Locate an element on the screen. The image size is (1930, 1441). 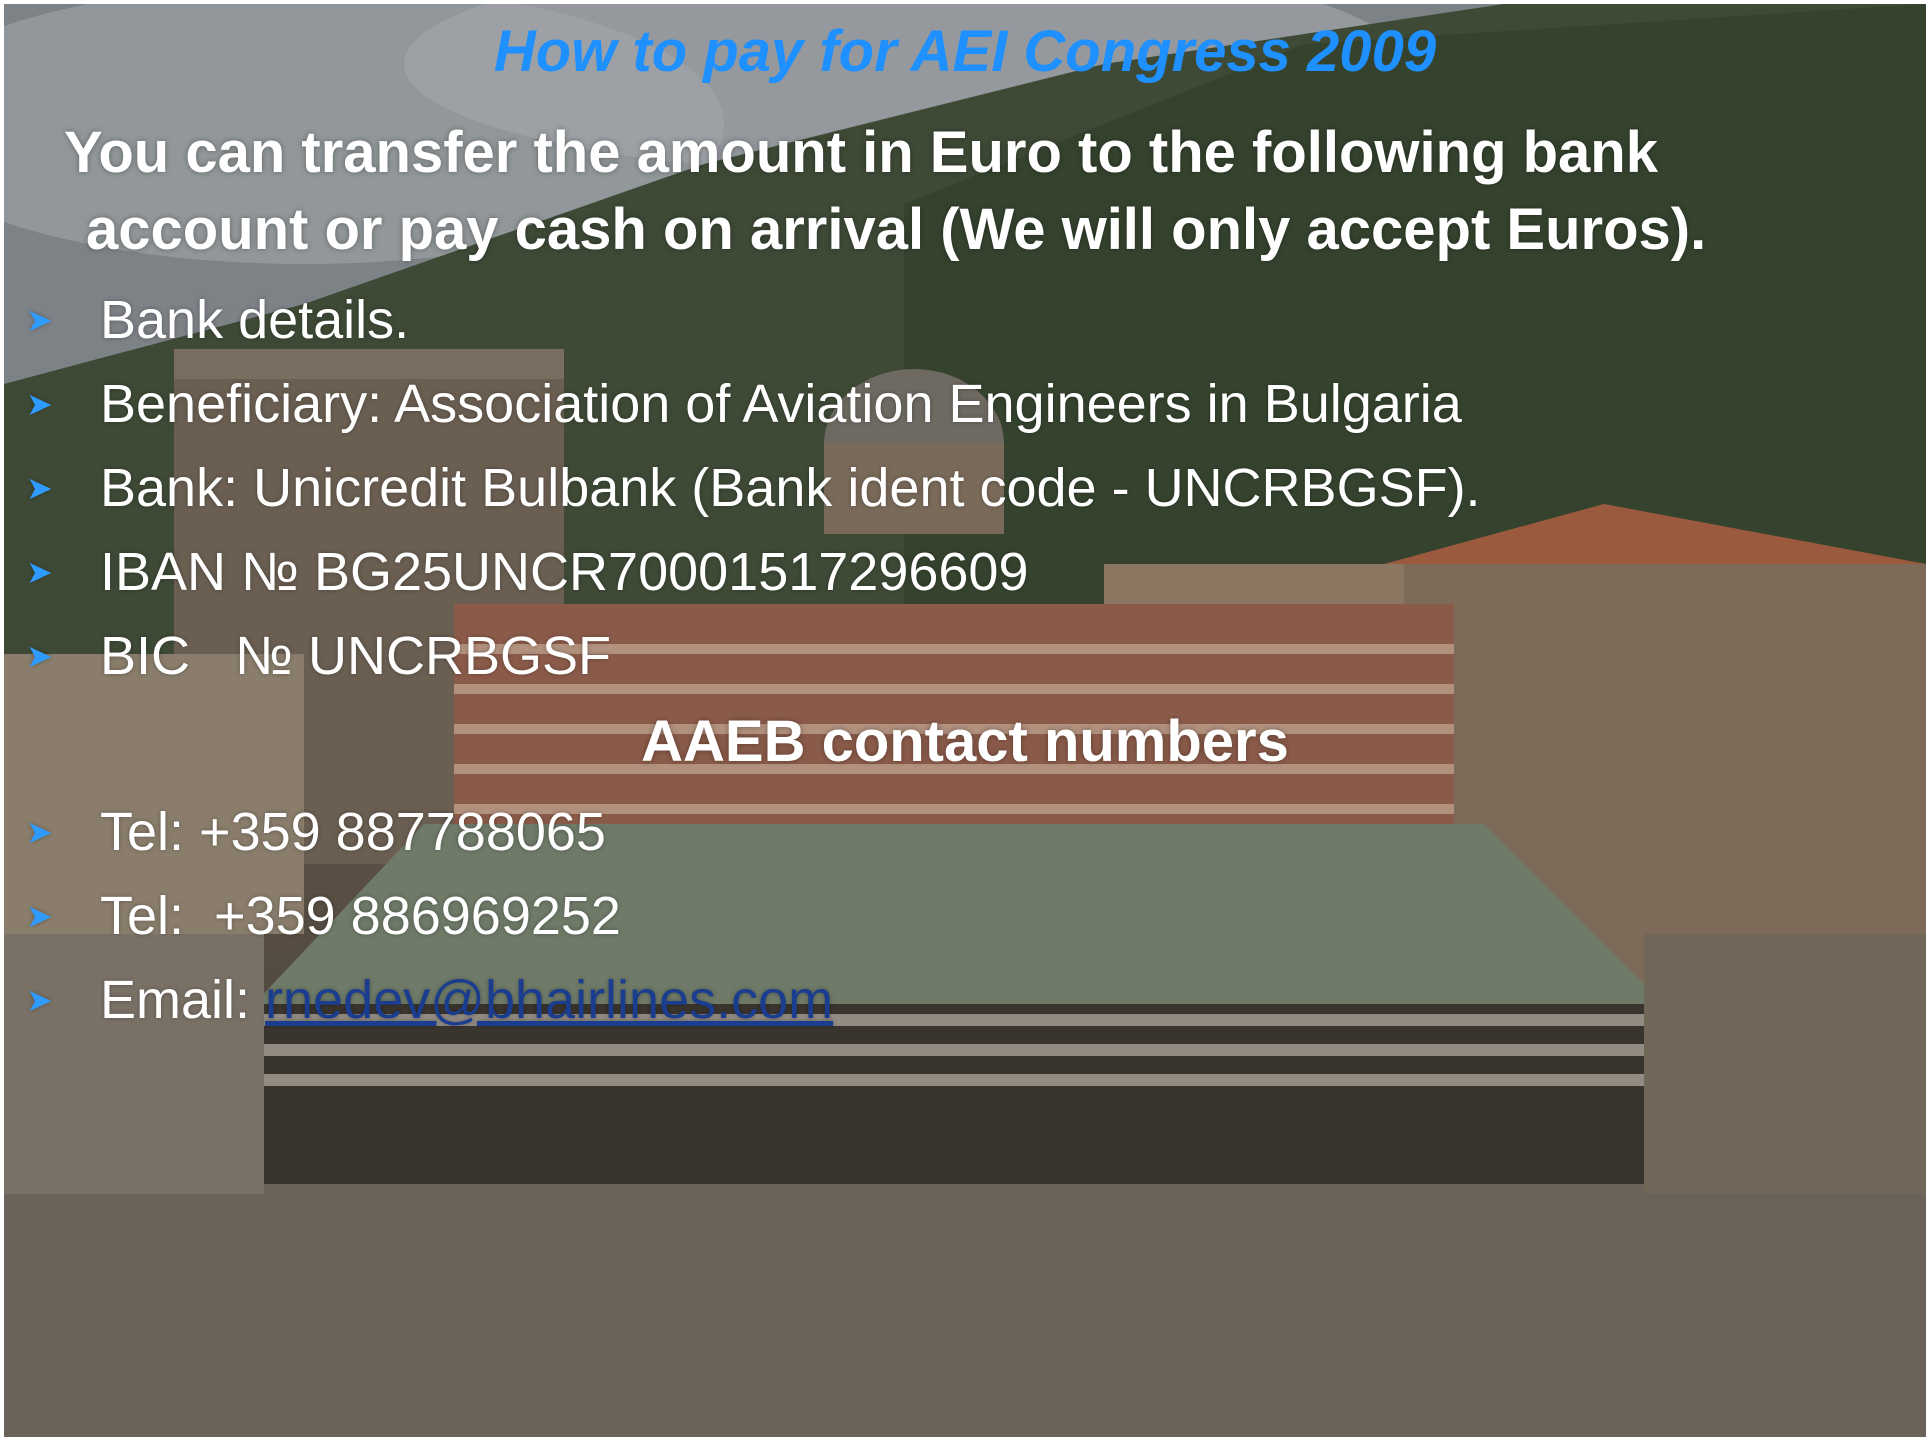
email-link: rnedev@bhairlines.com is located at coordinates (549, 1000).